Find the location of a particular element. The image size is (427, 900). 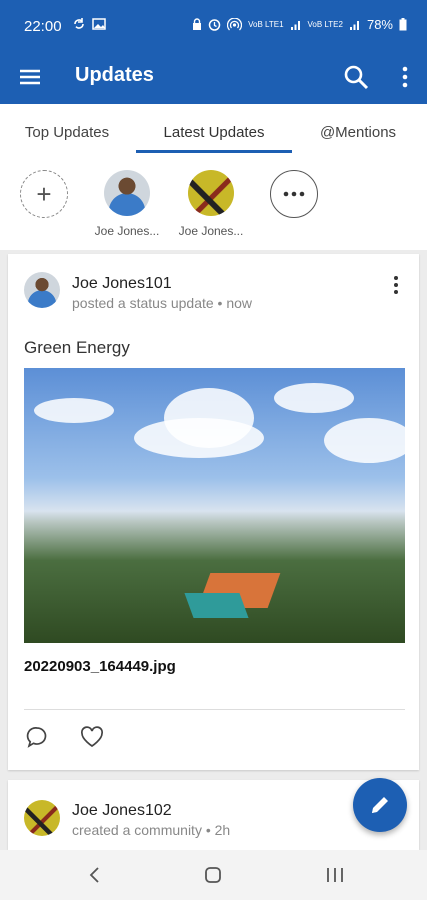

status-time: 22:00 is located at coordinates (43, 26).